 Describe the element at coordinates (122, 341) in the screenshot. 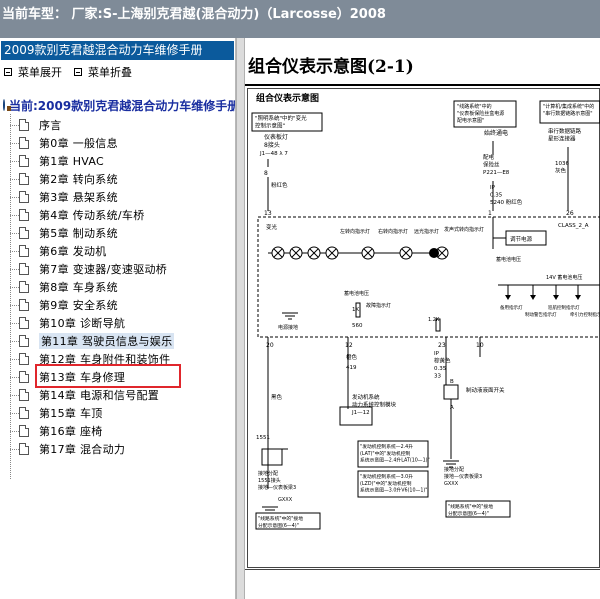

I see `tree-item: 第11章 驾驶员信息与娱乐` at that location.